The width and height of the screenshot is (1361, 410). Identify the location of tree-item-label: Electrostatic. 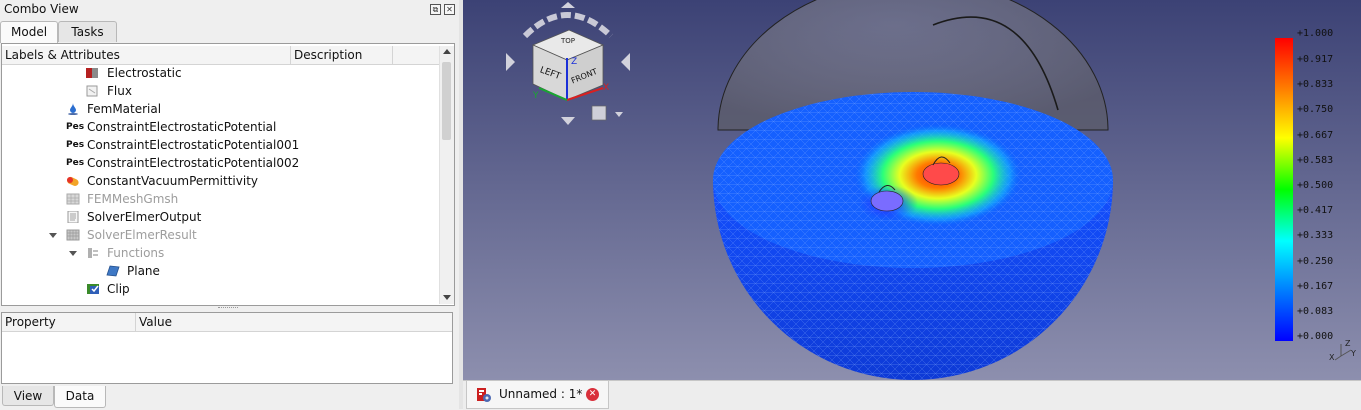
(144, 73).